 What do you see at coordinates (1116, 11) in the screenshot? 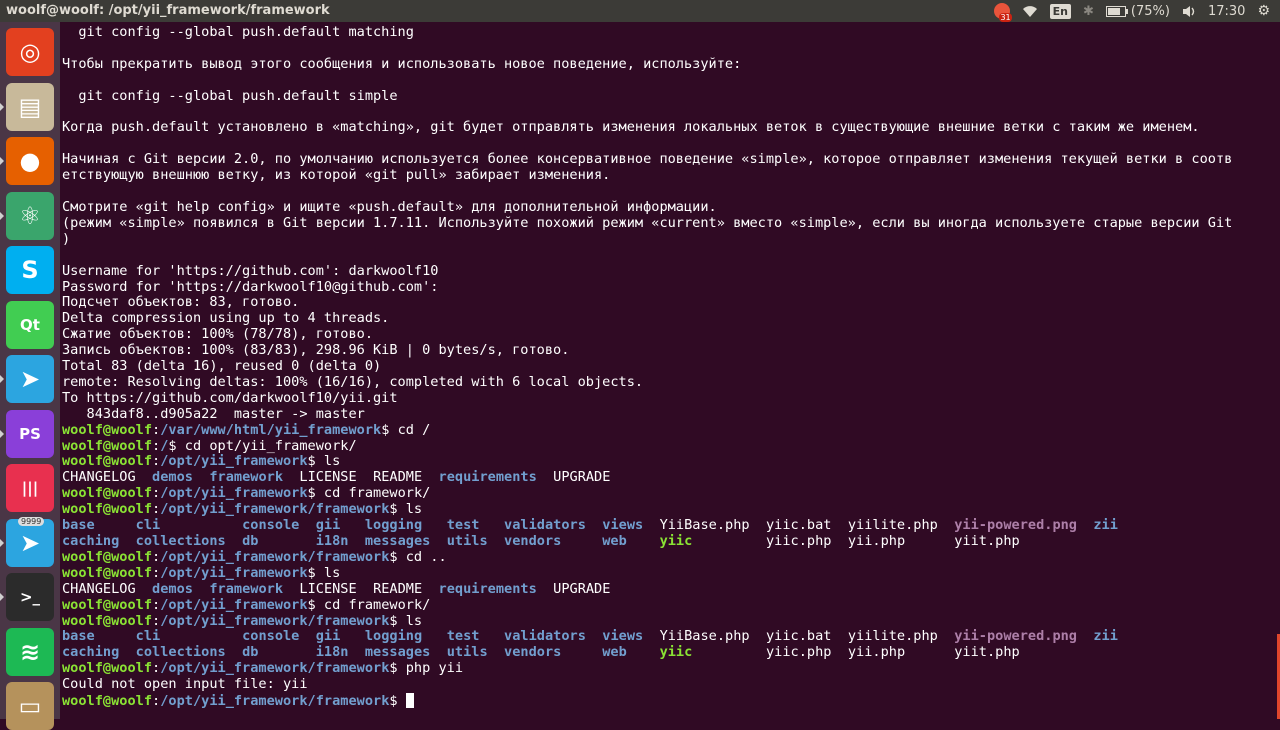
I see `battery-icon` at bounding box center [1116, 11].